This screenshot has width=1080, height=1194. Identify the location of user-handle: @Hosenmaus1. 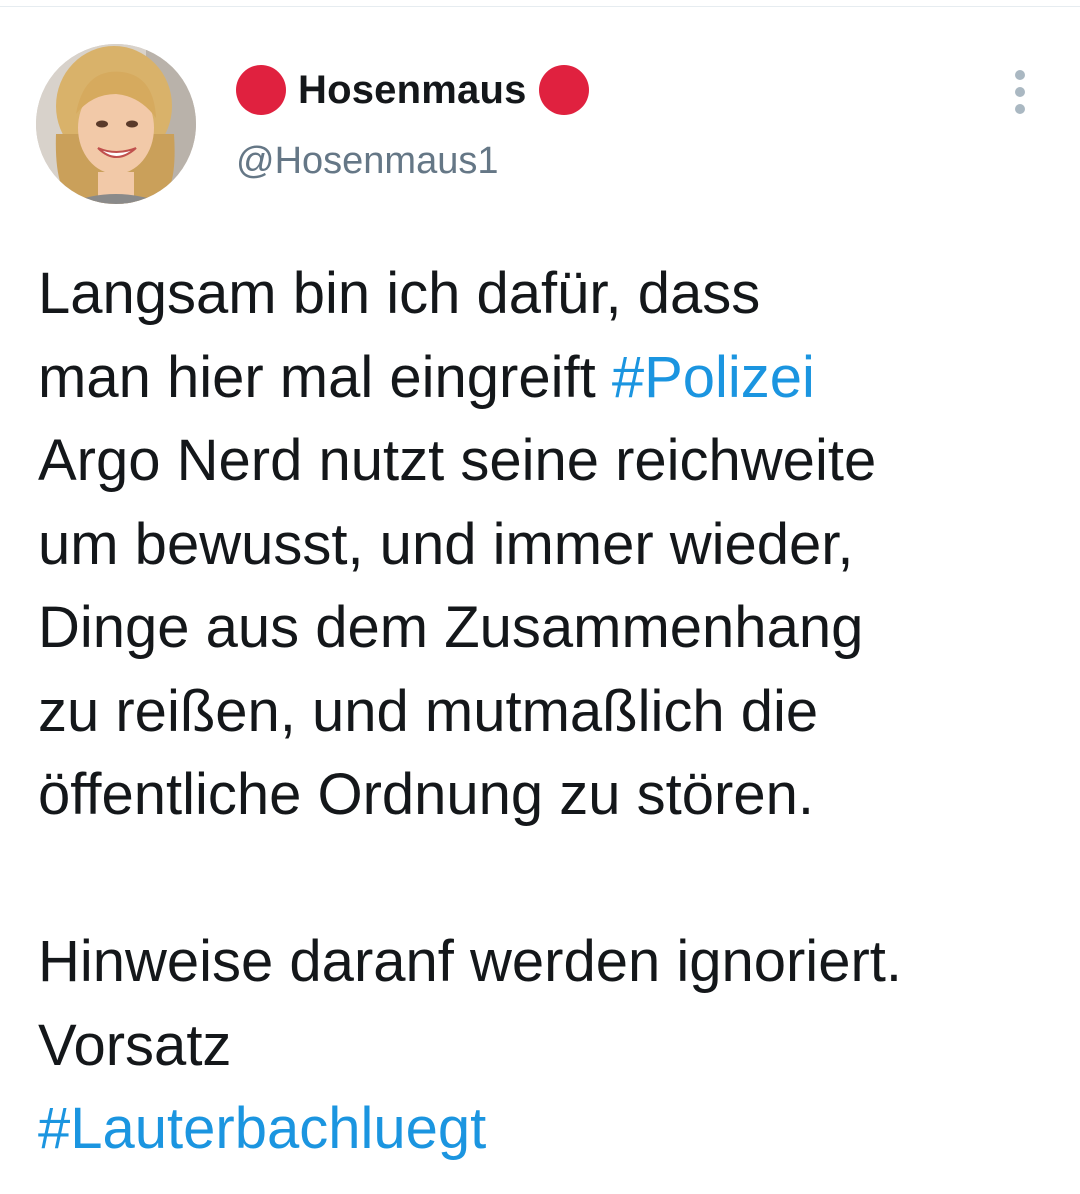
(367, 161).